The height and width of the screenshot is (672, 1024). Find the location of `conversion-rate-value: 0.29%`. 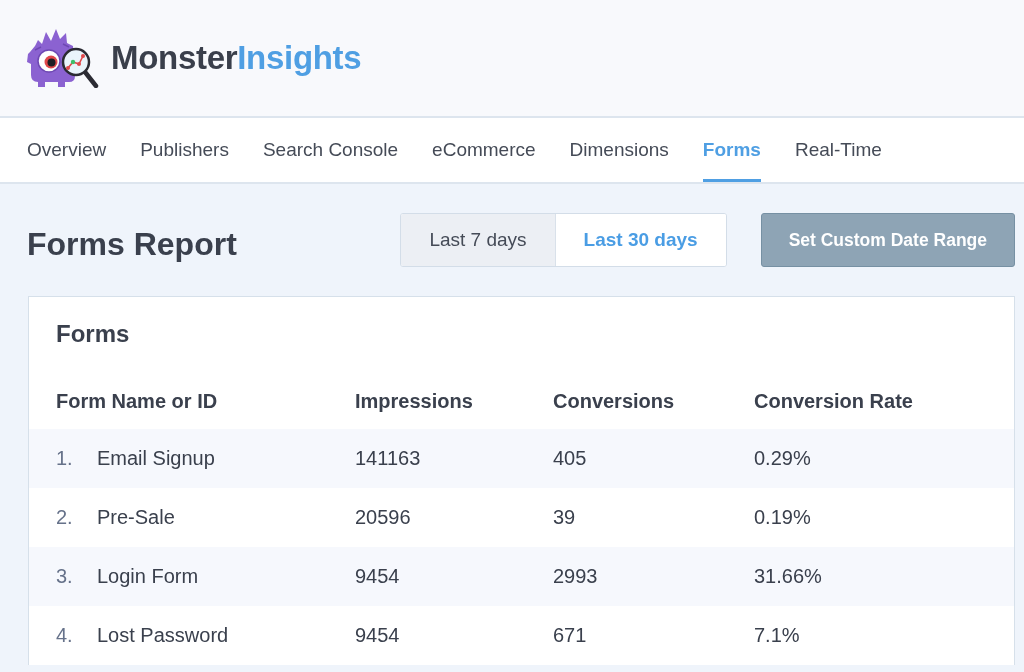

conversion-rate-value: 0.29% is located at coordinates (783, 458).